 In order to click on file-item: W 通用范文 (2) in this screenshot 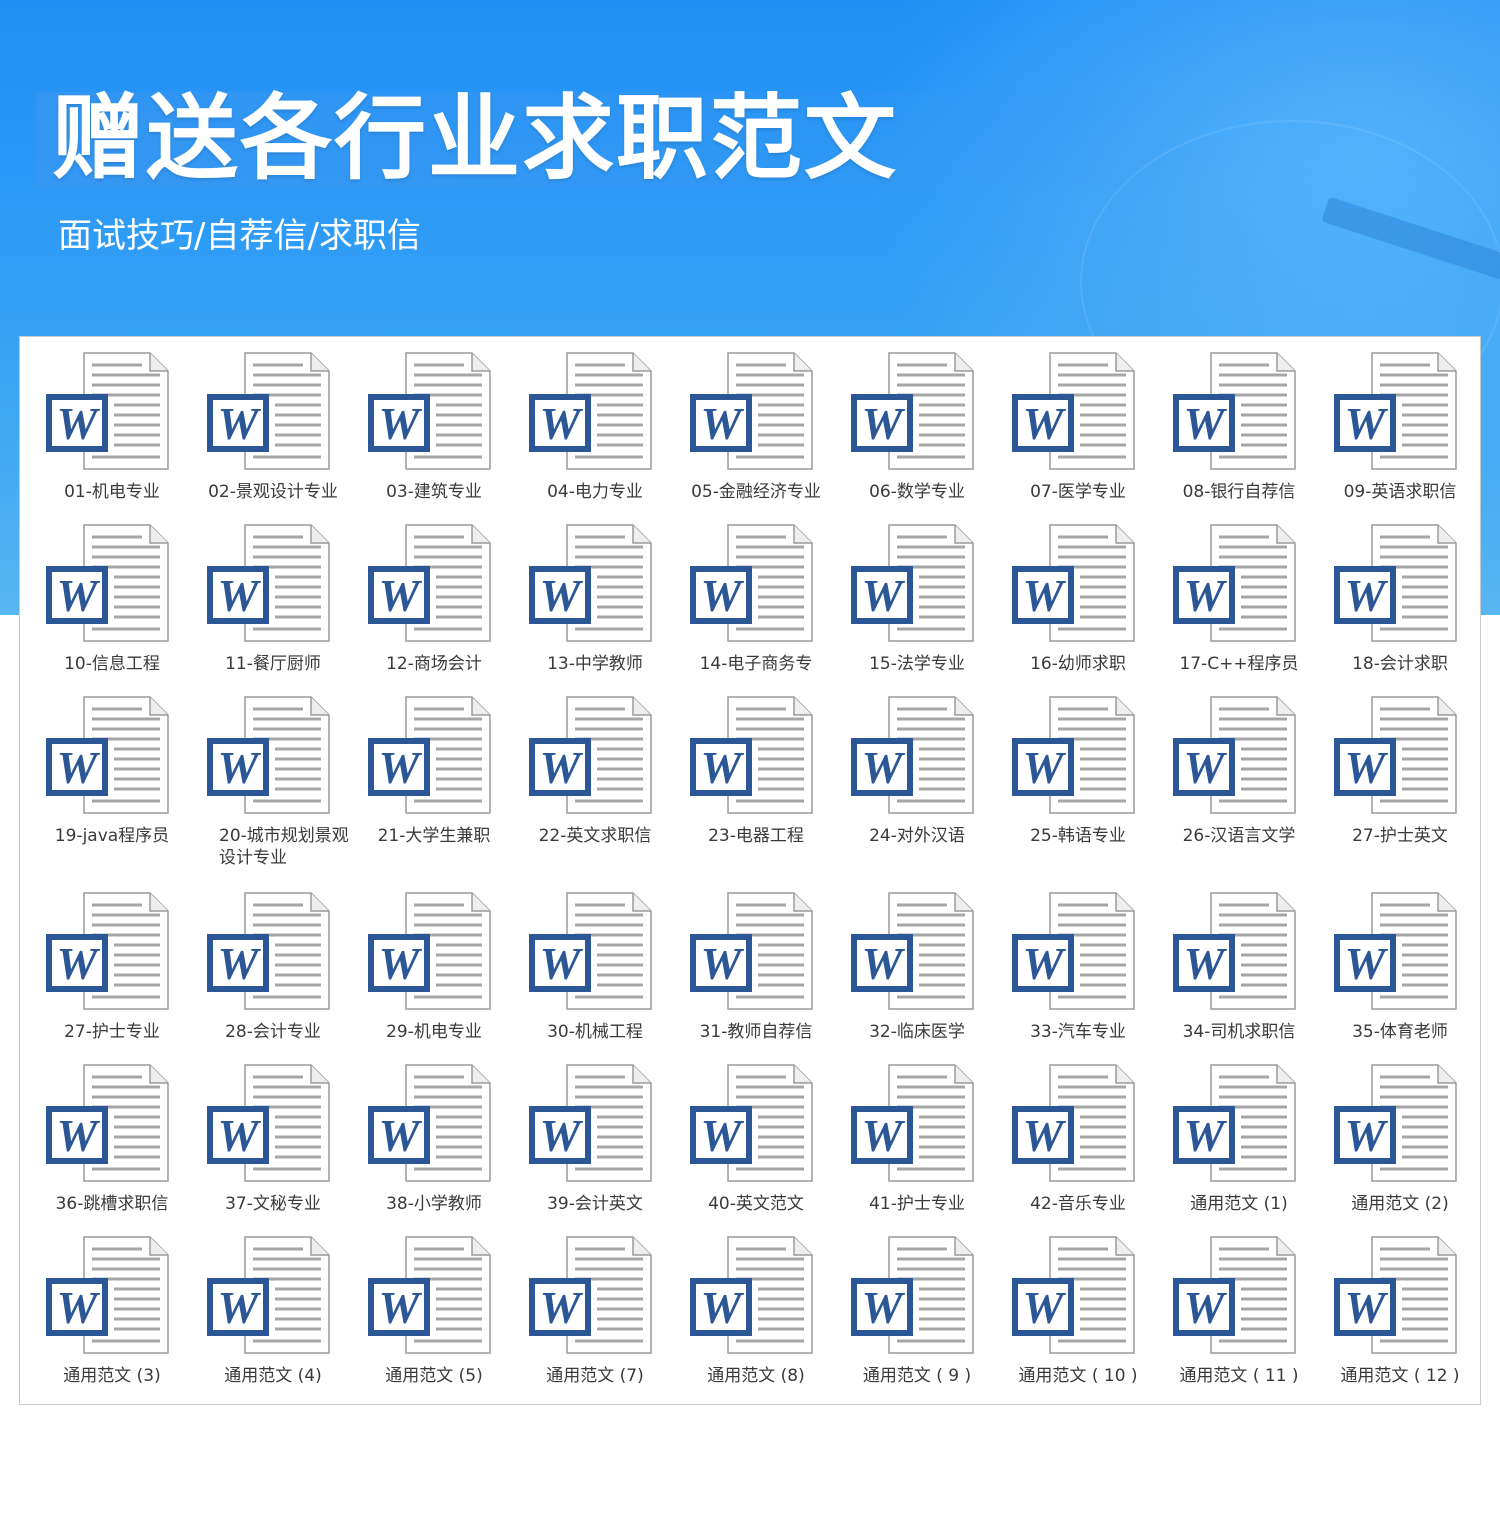, I will do `click(1412, 1145)`.